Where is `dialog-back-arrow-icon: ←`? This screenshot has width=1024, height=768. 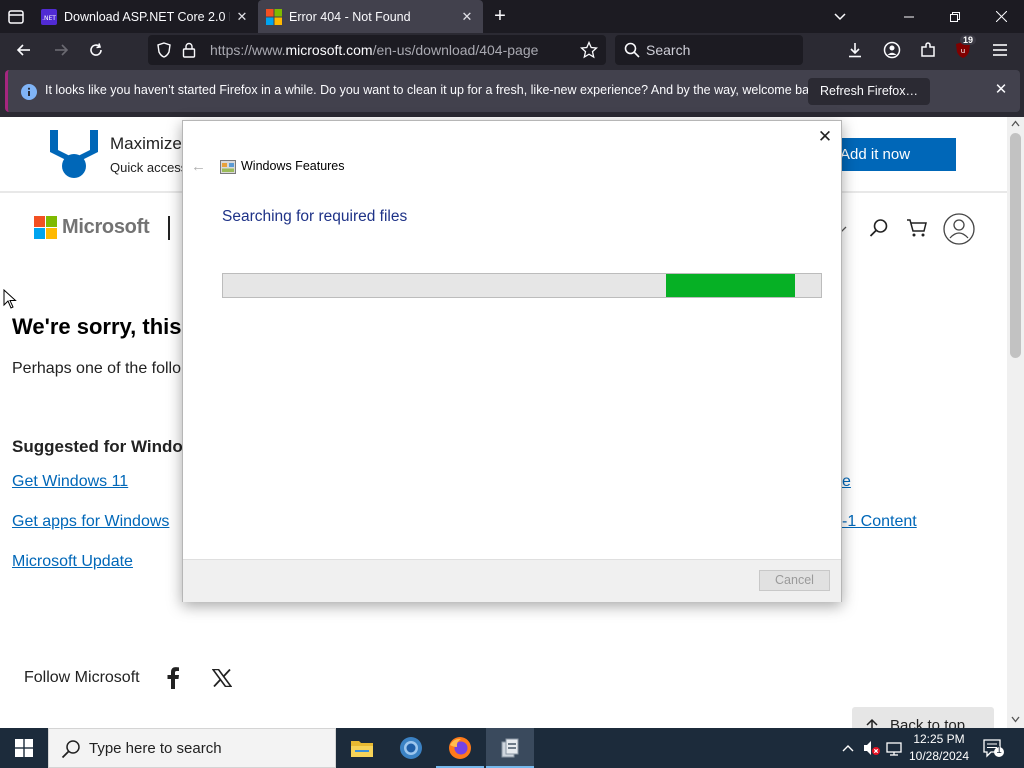
dialog-back-arrow-icon: ← is located at coordinates (198, 166).